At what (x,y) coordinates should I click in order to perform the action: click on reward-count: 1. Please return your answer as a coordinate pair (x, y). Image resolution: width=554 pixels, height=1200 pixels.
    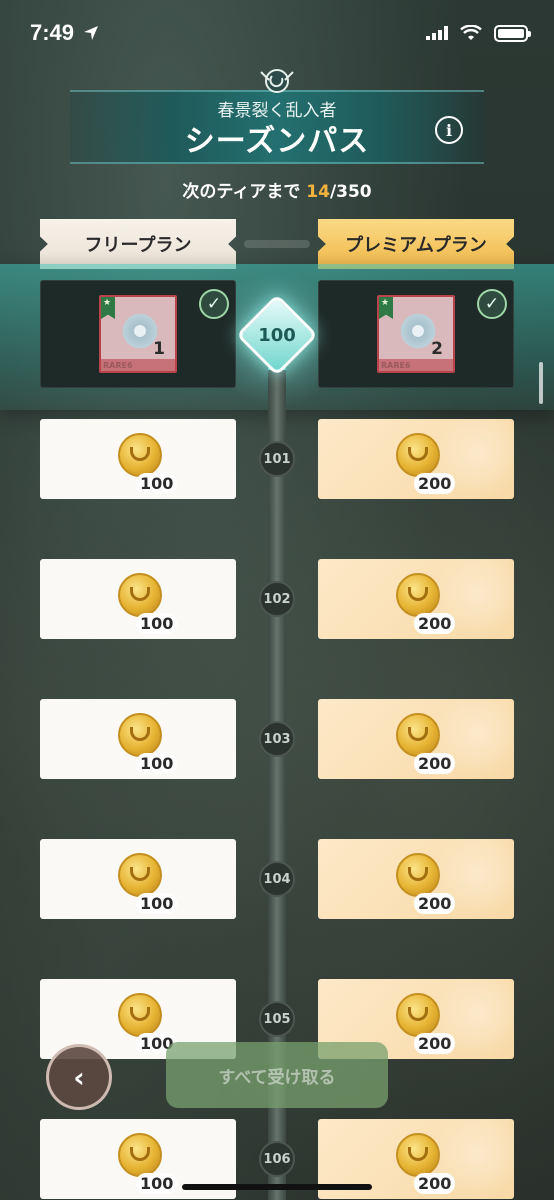
    Looking at the image, I should click on (159, 349).